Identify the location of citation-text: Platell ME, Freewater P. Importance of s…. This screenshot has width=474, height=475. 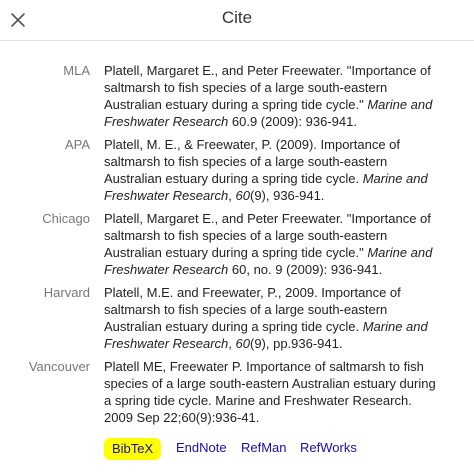
(270, 392).